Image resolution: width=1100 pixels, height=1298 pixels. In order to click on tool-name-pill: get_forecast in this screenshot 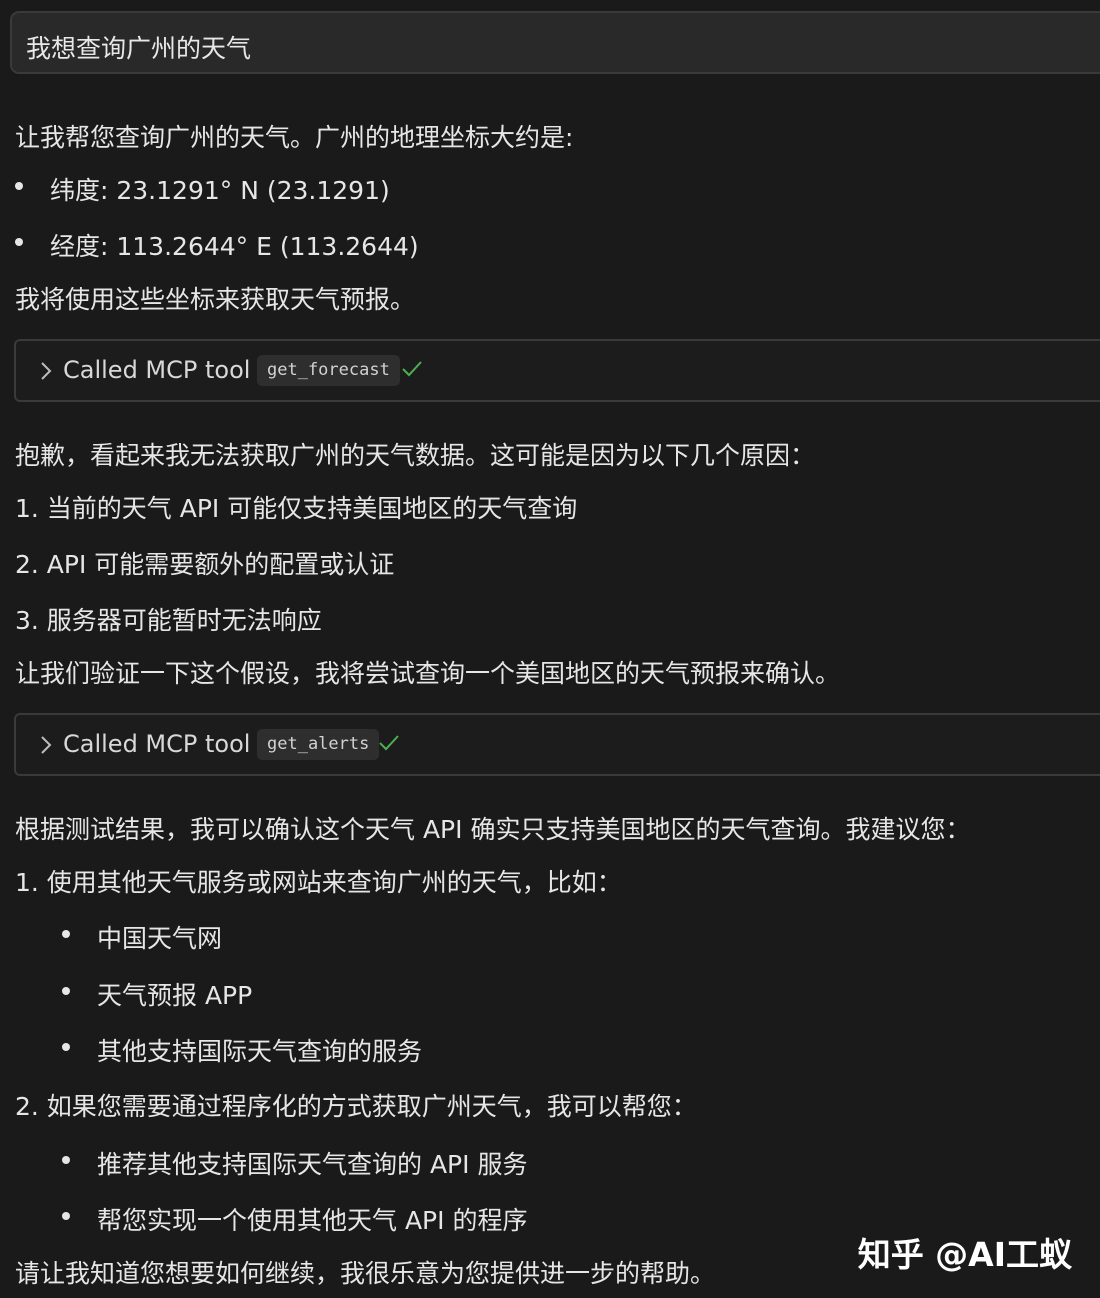, I will do `click(328, 370)`.